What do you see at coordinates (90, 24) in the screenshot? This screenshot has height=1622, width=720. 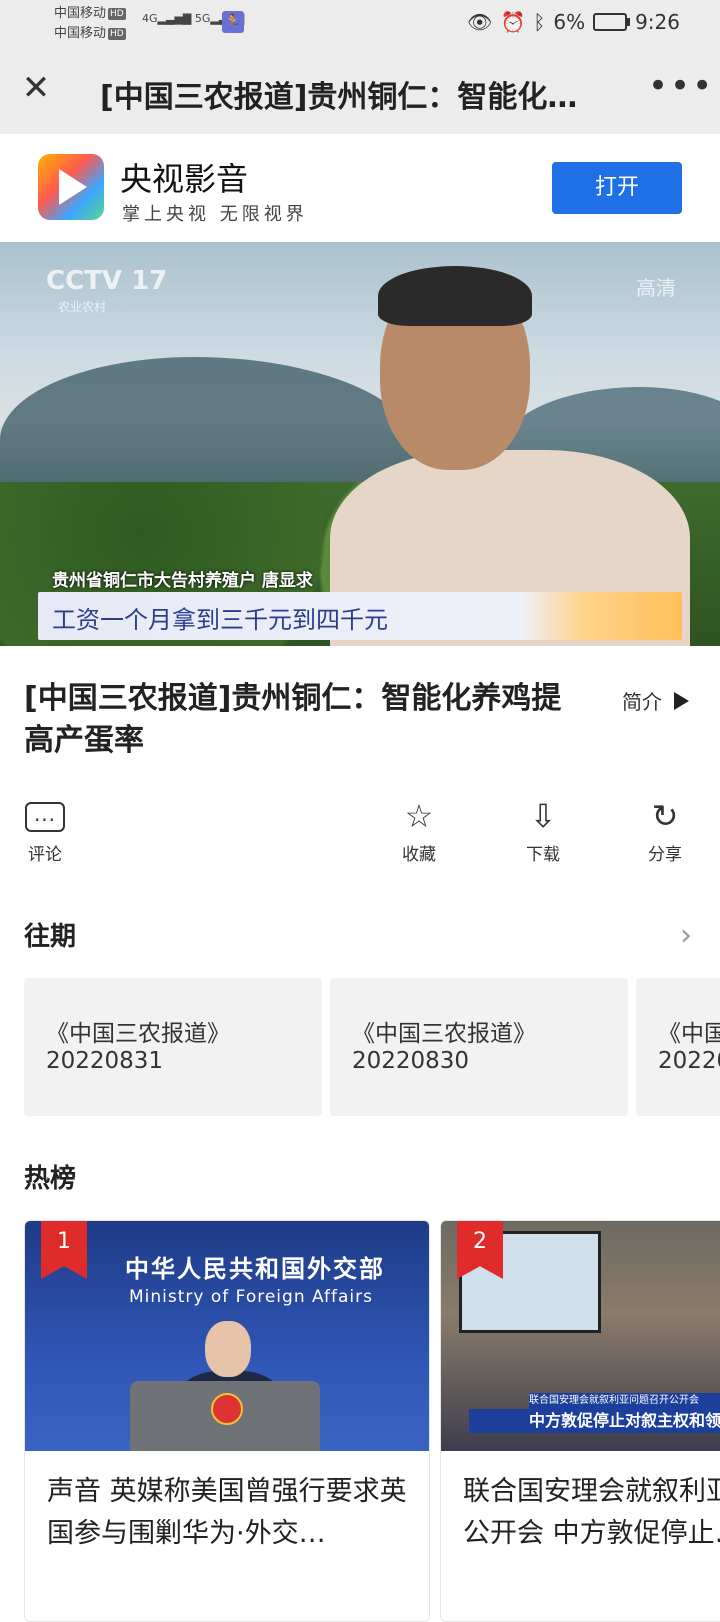 I see `carrier-info: 中国移动 HD 中国移动 HD` at bounding box center [90, 24].